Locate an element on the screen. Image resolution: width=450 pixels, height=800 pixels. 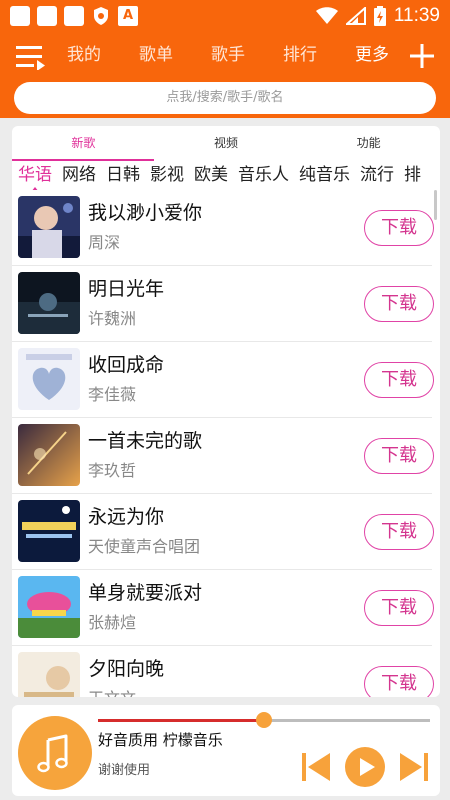
song-artist: 李玖哲 is located at coordinates (112, 470).